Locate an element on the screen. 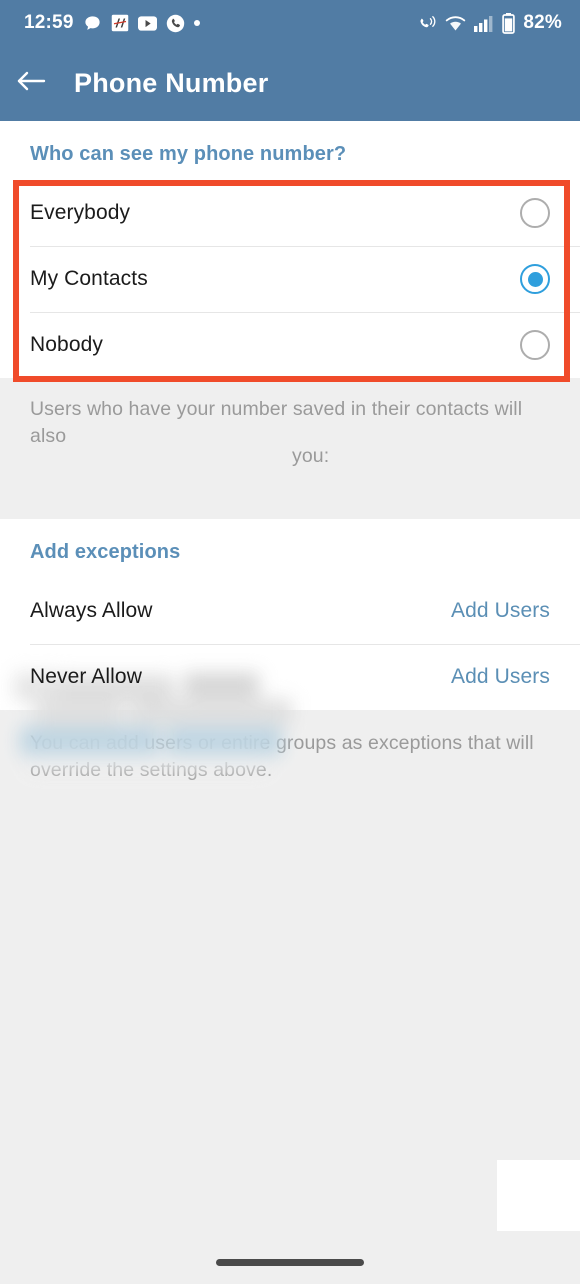 This screenshot has height=1284, width=580. arrow-left-icon is located at coordinates (31, 83).